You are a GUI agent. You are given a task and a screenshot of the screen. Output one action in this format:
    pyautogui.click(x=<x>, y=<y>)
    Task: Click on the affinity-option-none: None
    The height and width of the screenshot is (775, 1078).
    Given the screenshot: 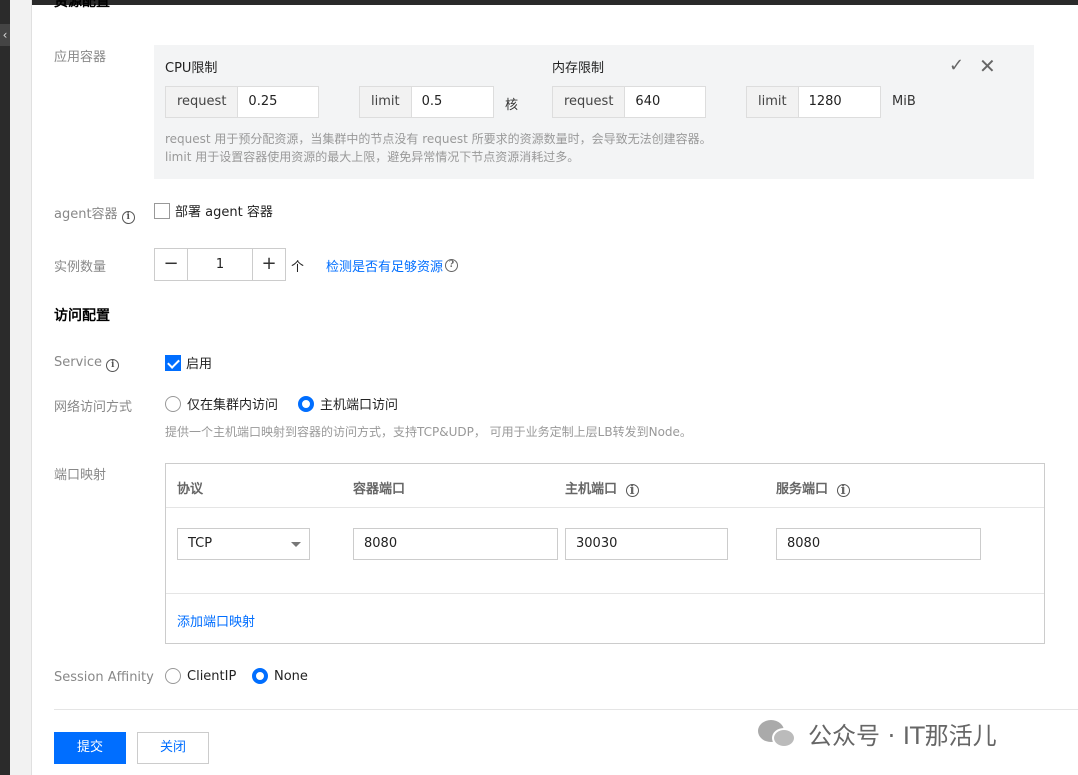 What is the action you would take?
    pyautogui.click(x=280, y=676)
    